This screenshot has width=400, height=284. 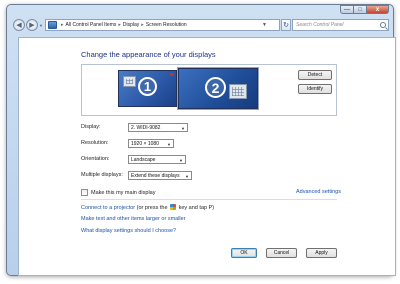 I want to click on resolution-value: 1920 × 1080, so click(x=145, y=143).